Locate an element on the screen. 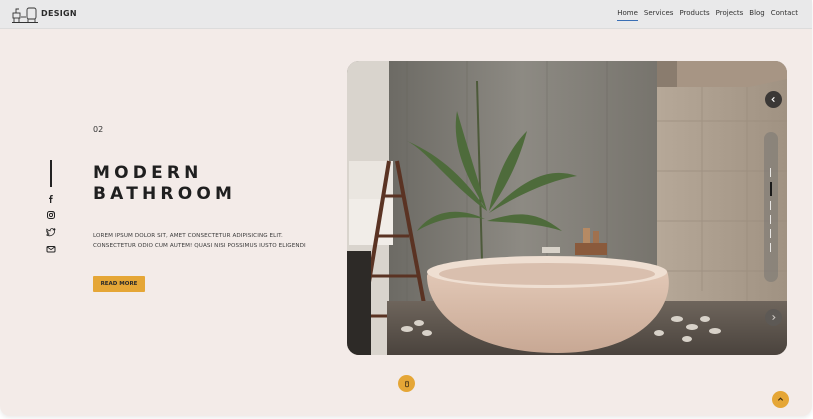 The width and height of the screenshot is (813, 419). nav-item-home: Home is located at coordinates (627, 15).